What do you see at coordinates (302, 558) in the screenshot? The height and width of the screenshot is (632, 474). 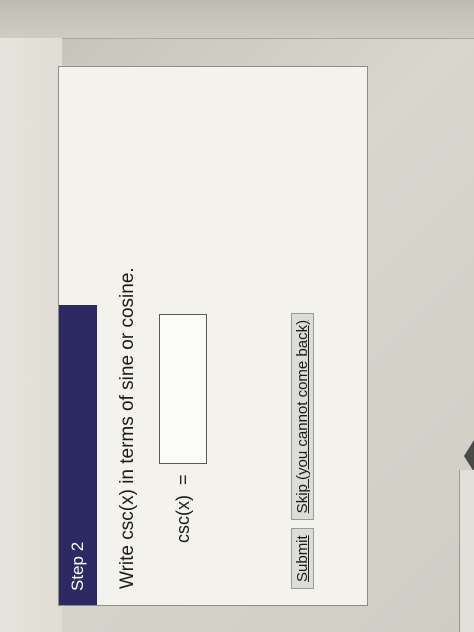 I see `submit-button: Submit` at bounding box center [302, 558].